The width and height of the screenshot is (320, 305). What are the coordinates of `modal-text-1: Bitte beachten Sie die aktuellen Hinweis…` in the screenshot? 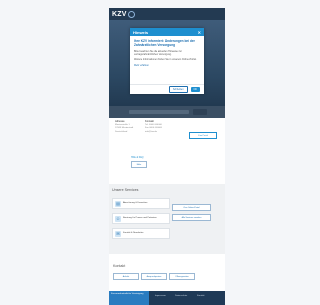 It's located at (158, 52).